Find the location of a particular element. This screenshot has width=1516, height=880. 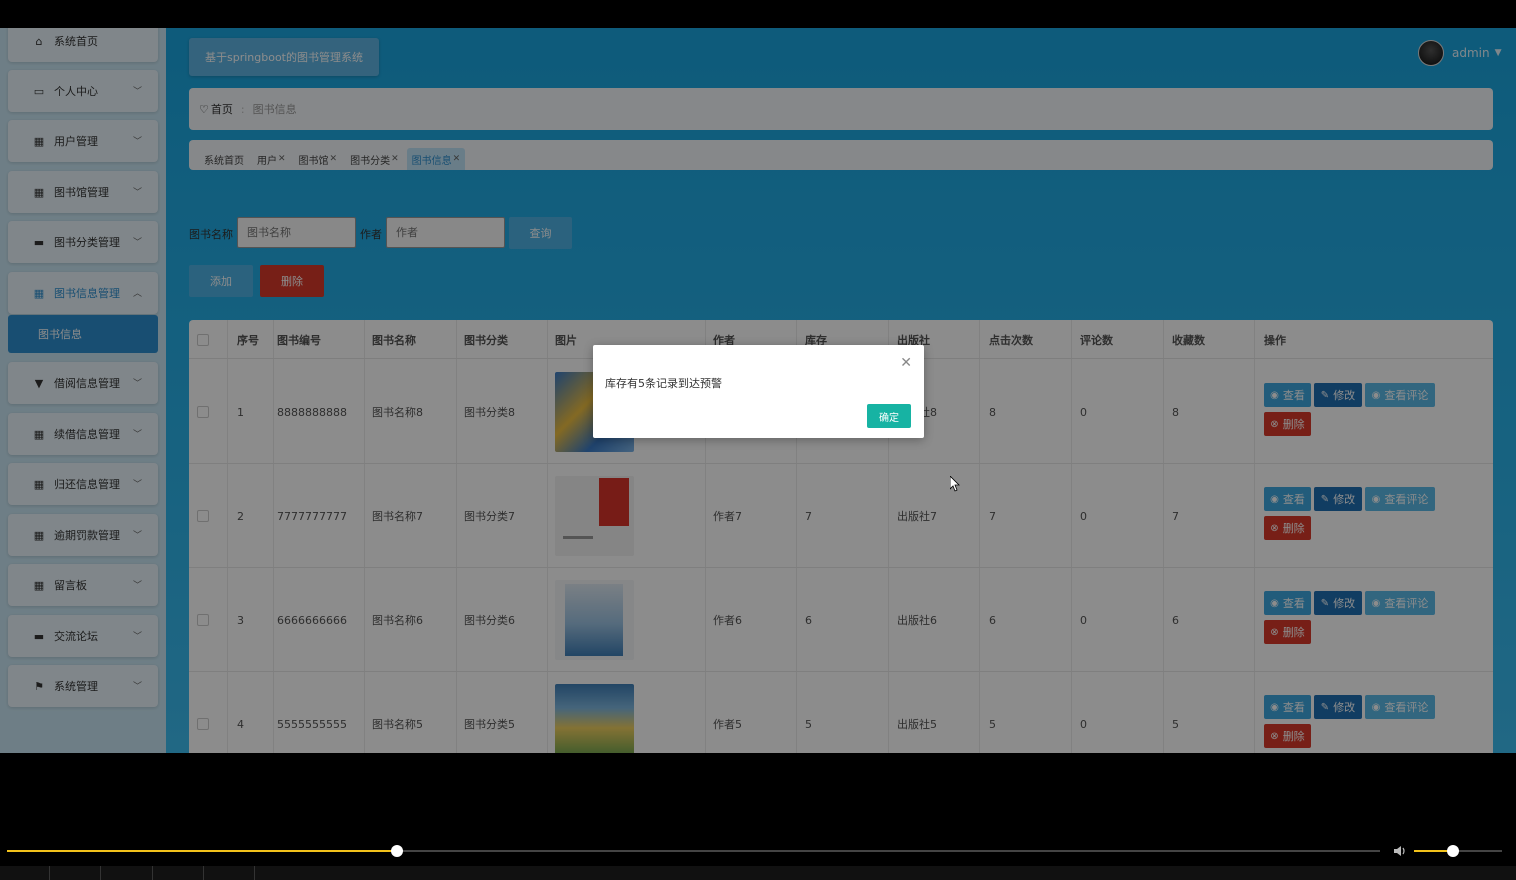

progress-fill is located at coordinates (202, 851).